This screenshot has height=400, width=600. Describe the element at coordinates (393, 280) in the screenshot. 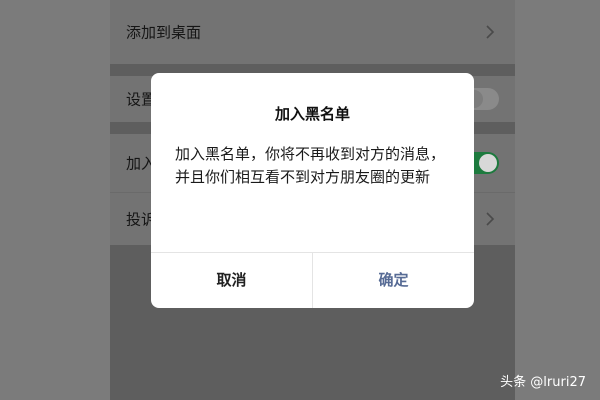

I see `confirm-button: 确定` at that location.